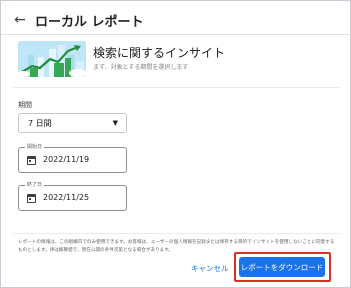 The height and width of the screenshot is (288, 351). Describe the element at coordinates (35, 185) in the screenshot. I see `end-date-label: 終了日` at that location.